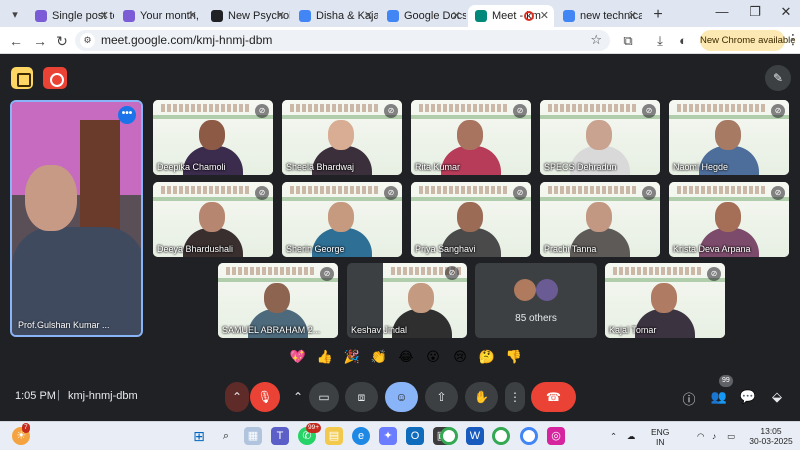 This screenshot has height=450, width=800. I want to click on edge-icon: e, so click(361, 436).